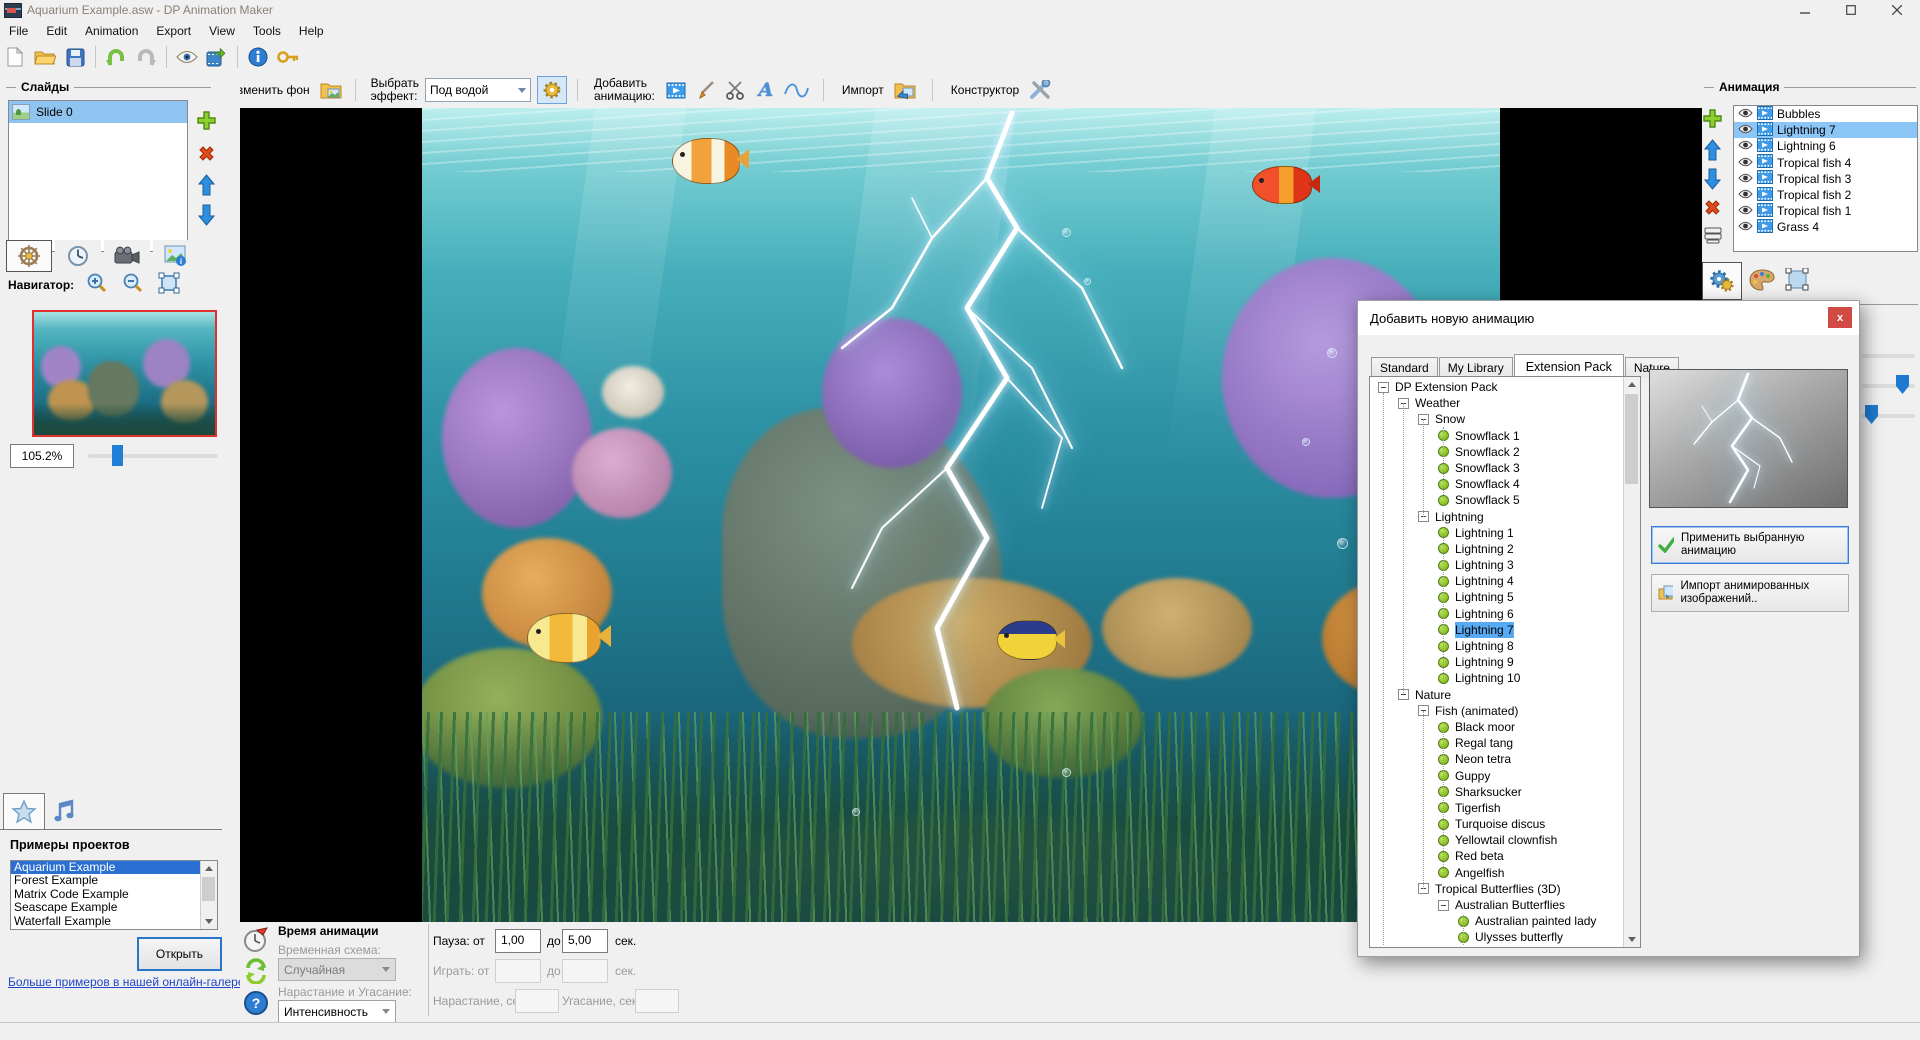  Describe the element at coordinates (98, 176) in the screenshot. I see `slides-list: Slide 0` at that location.